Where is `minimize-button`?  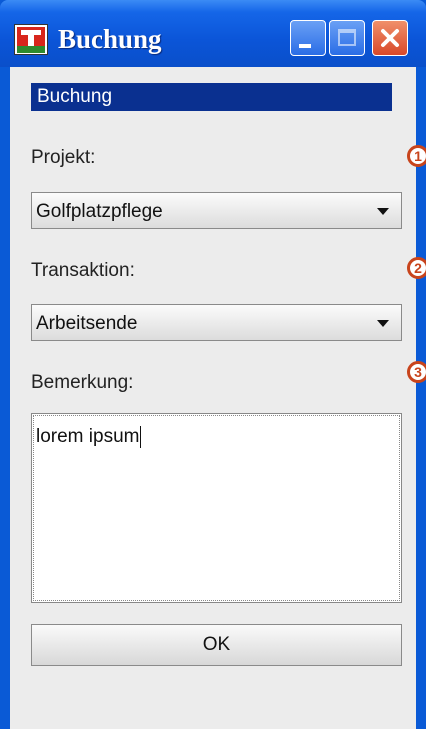 minimize-button is located at coordinates (308, 38).